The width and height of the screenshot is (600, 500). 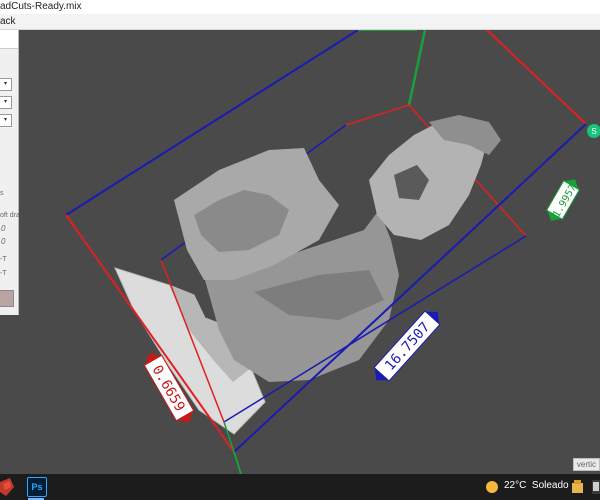 I want to click on window-titlebar: adCuts-Ready.mix, so click(x=300, y=7).